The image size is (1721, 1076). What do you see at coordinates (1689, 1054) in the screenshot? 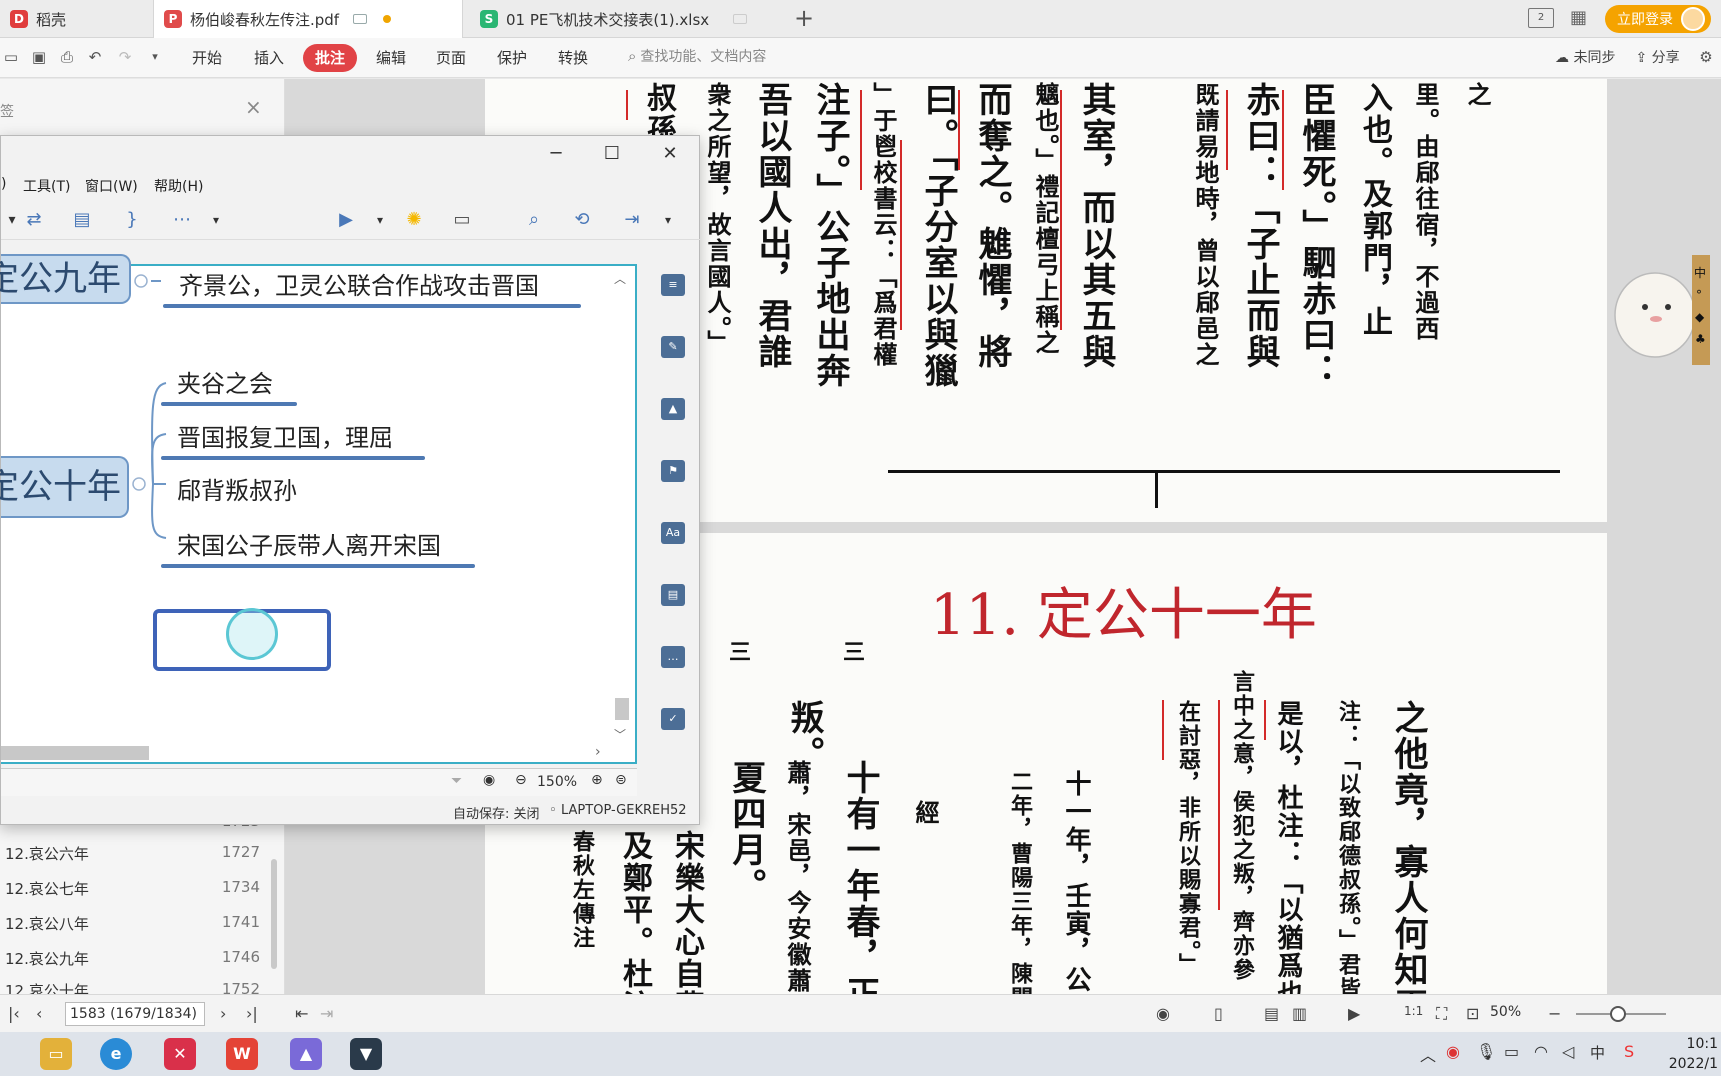
I see `clock: 10:1 2022/1` at bounding box center [1689, 1054].